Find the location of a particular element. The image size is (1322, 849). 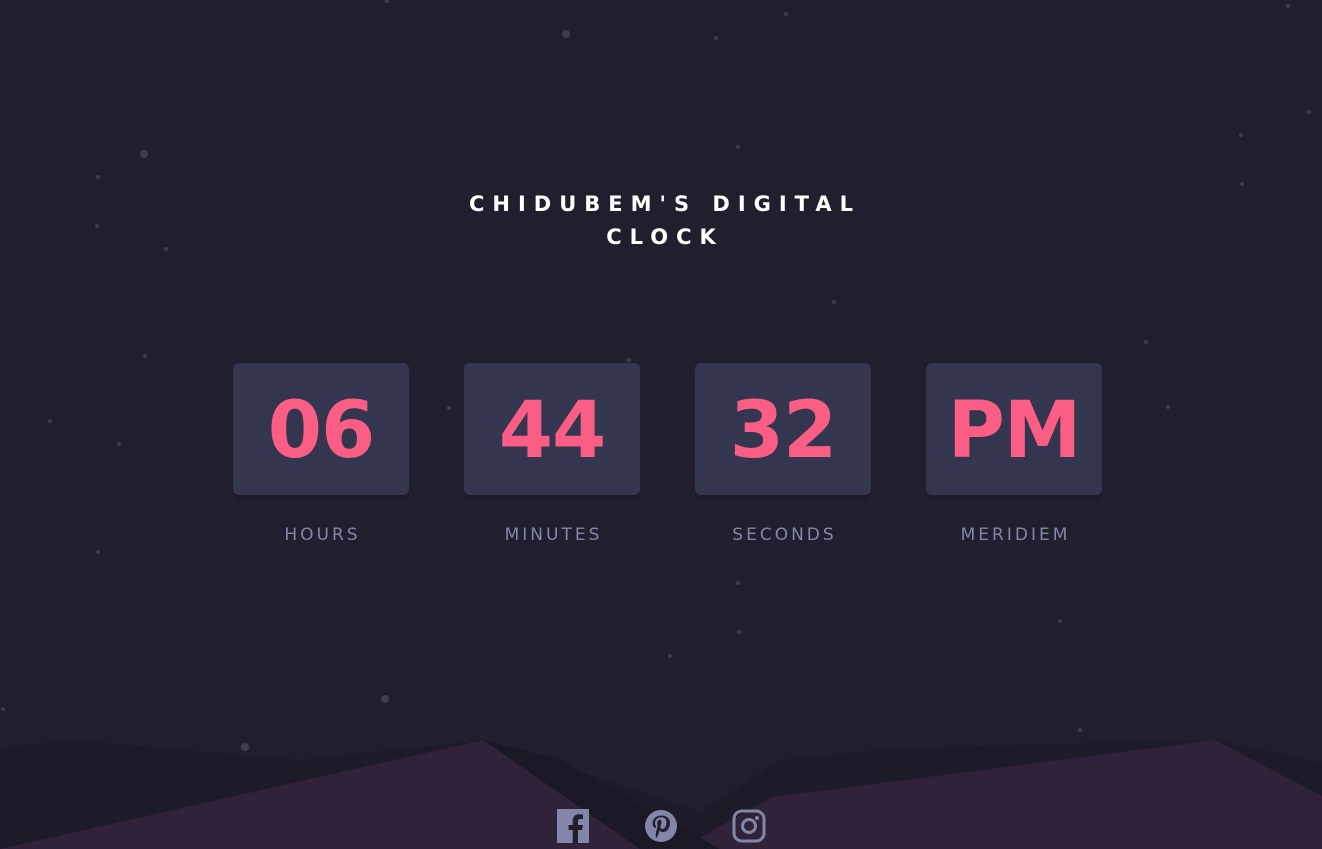

facebook-icon is located at coordinates (573, 826).